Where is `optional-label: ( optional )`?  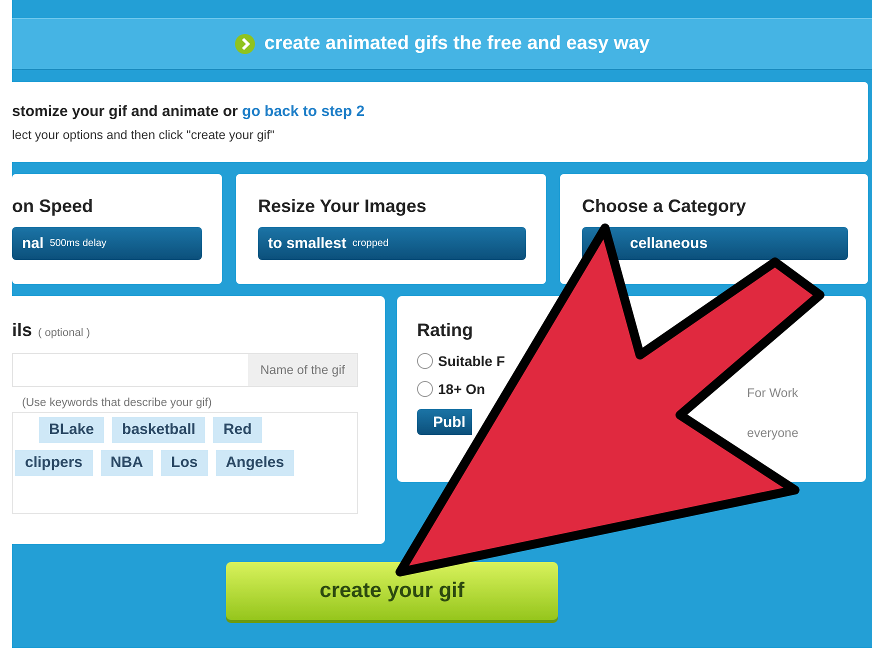
optional-label: ( optional ) is located at coordinates (64, 333).